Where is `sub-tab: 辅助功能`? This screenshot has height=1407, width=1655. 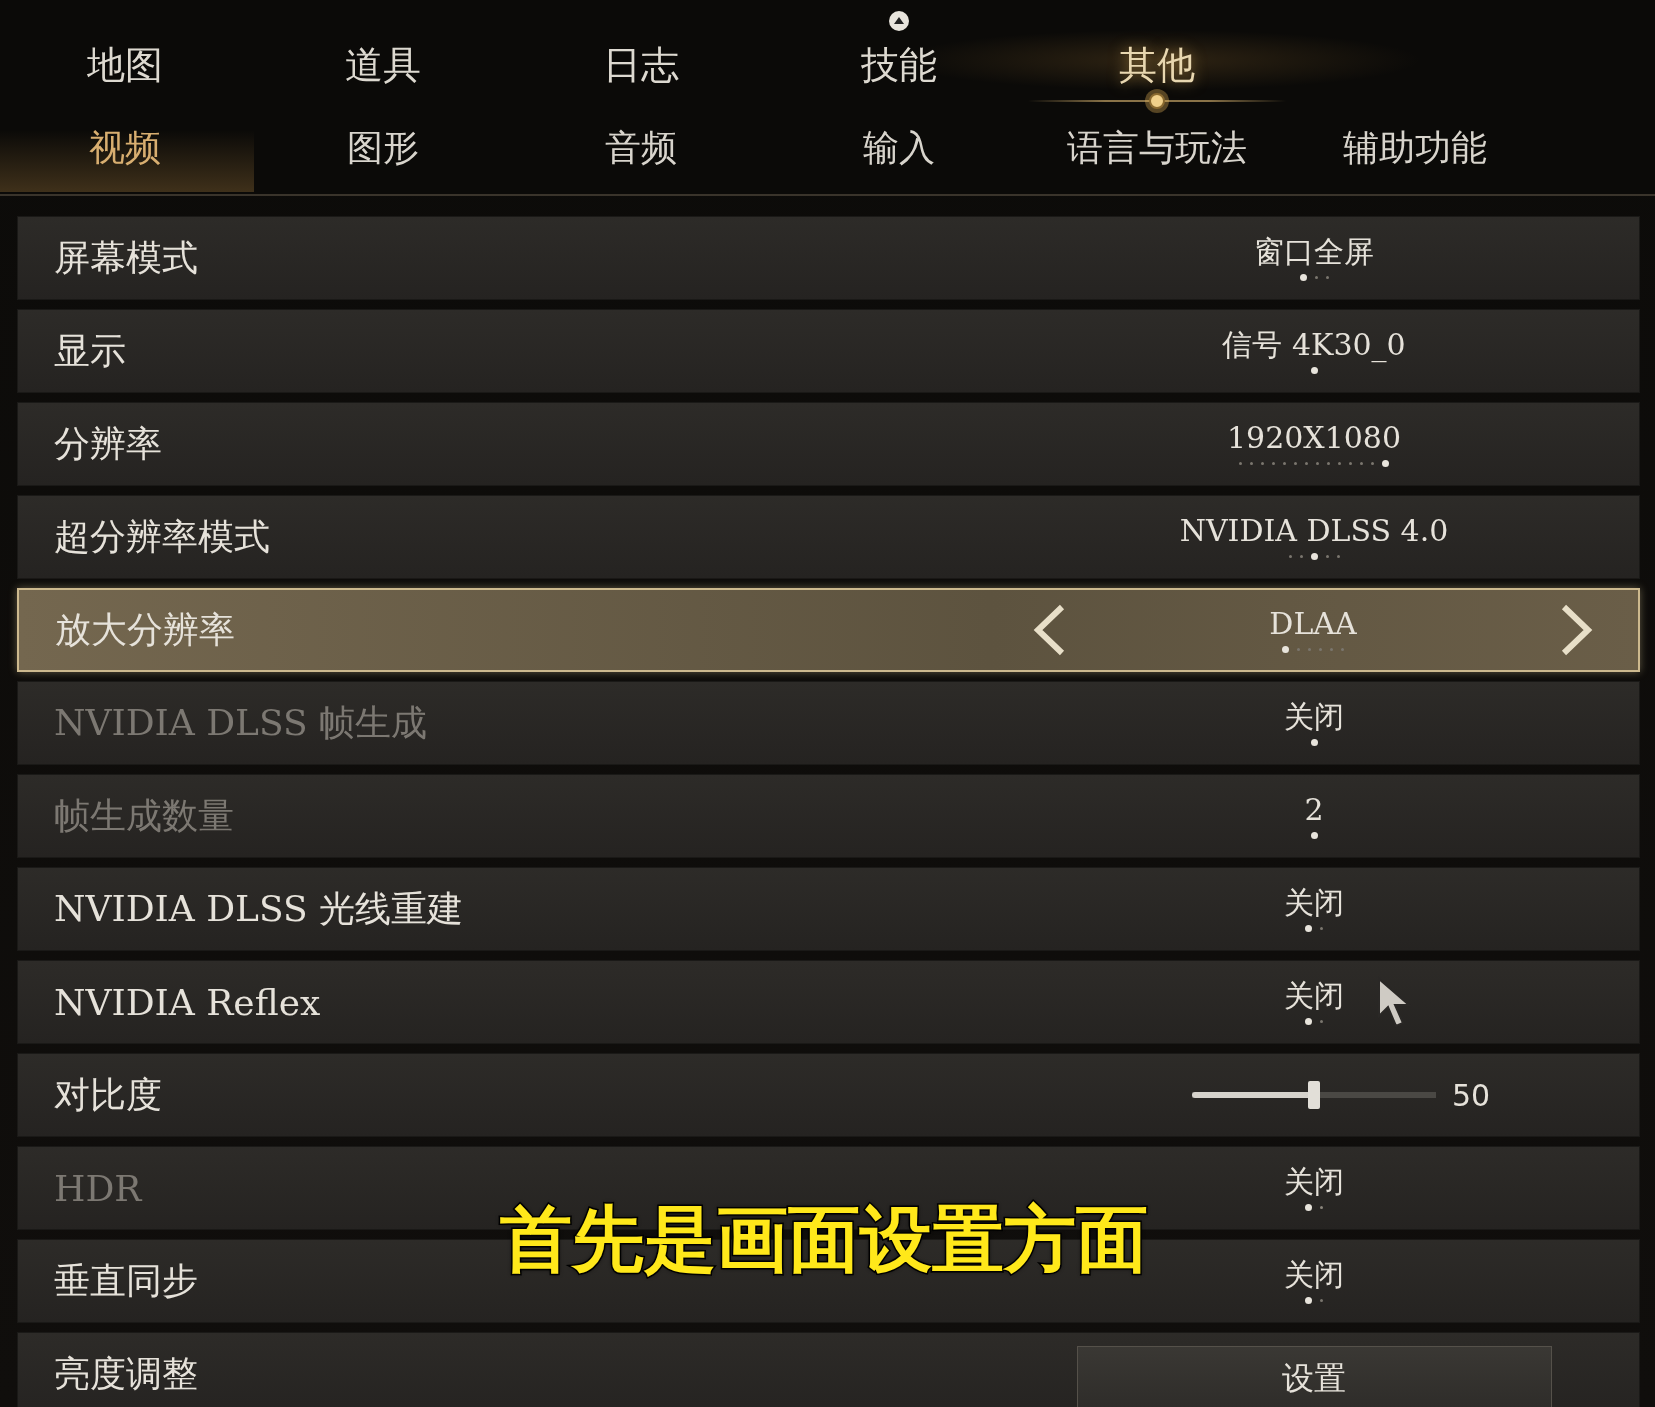 sub-tab: 辅助功能 is located at coordinates (1415, 148).